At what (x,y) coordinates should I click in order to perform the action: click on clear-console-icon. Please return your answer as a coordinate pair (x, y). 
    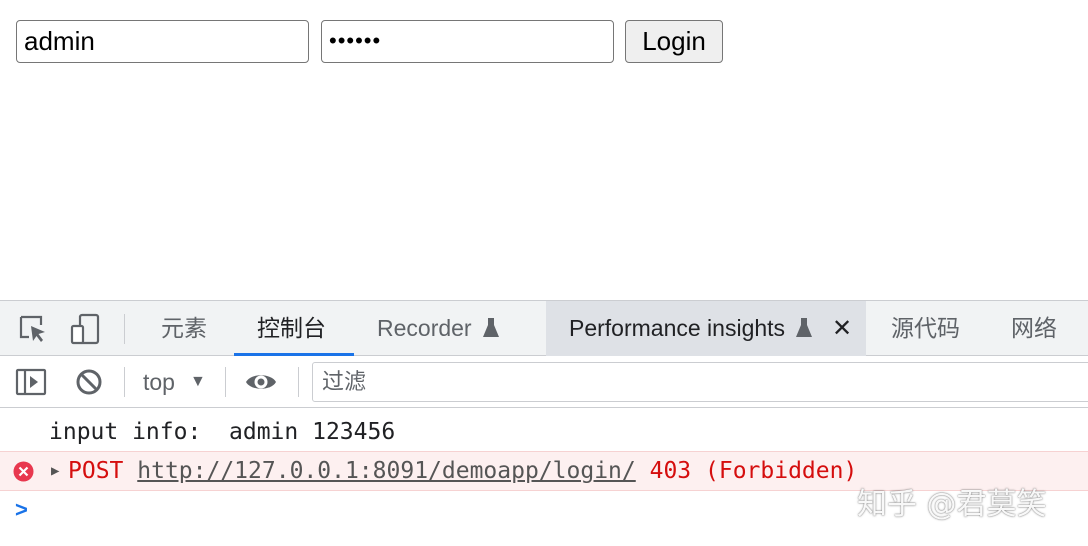
    Looking at the image, I should click on (89, 382).